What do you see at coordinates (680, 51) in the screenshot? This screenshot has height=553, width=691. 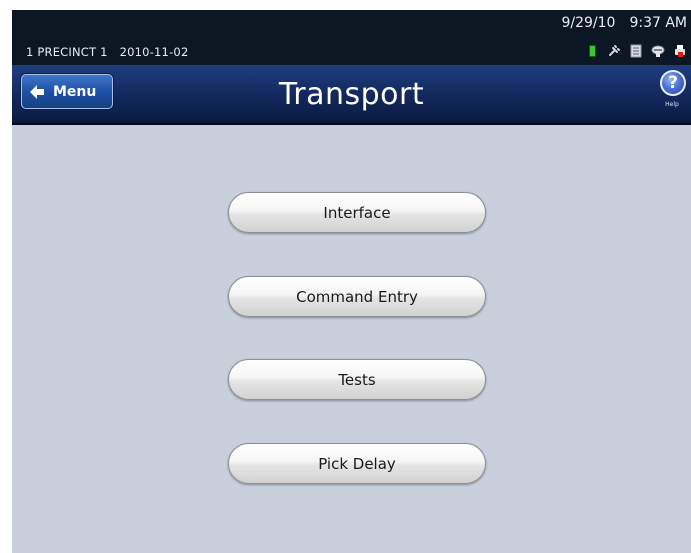 I see `printer-icon` at bounding box center [680, 51].